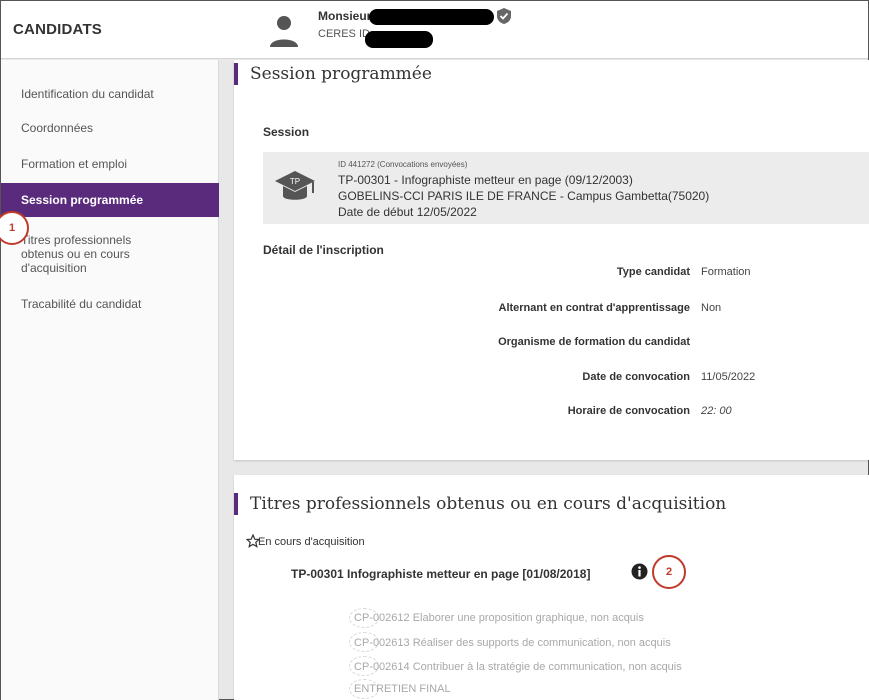 The width and height of the screenshot is (869, 700). What do you see at coordinates (284, 31) in the screenshot?
I see `user-avatar-icon` at bounding box center [284, 31].